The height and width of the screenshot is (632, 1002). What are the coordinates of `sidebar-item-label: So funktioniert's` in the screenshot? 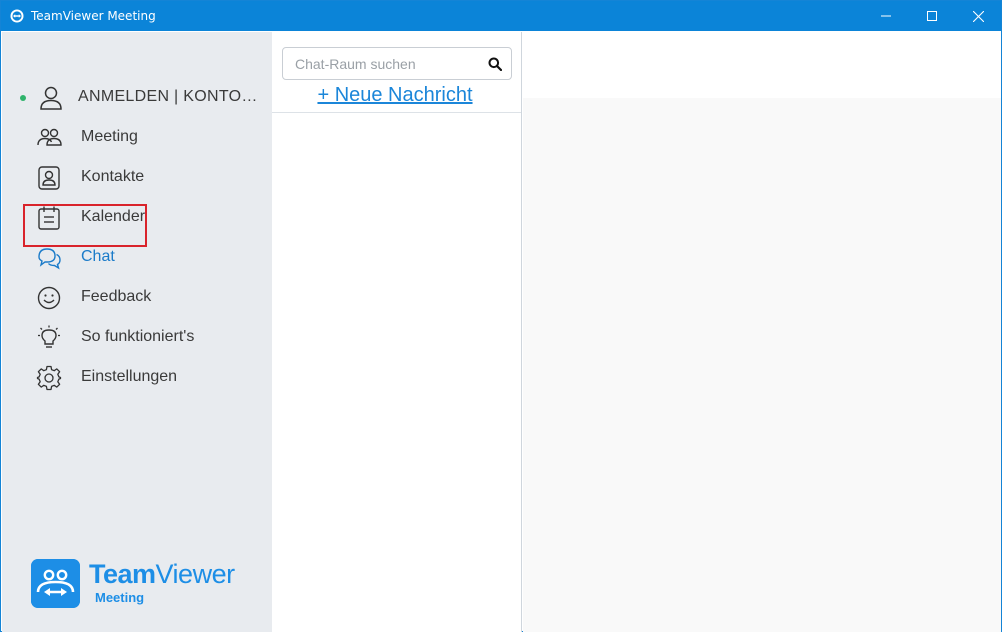 It's located at (138, 336).